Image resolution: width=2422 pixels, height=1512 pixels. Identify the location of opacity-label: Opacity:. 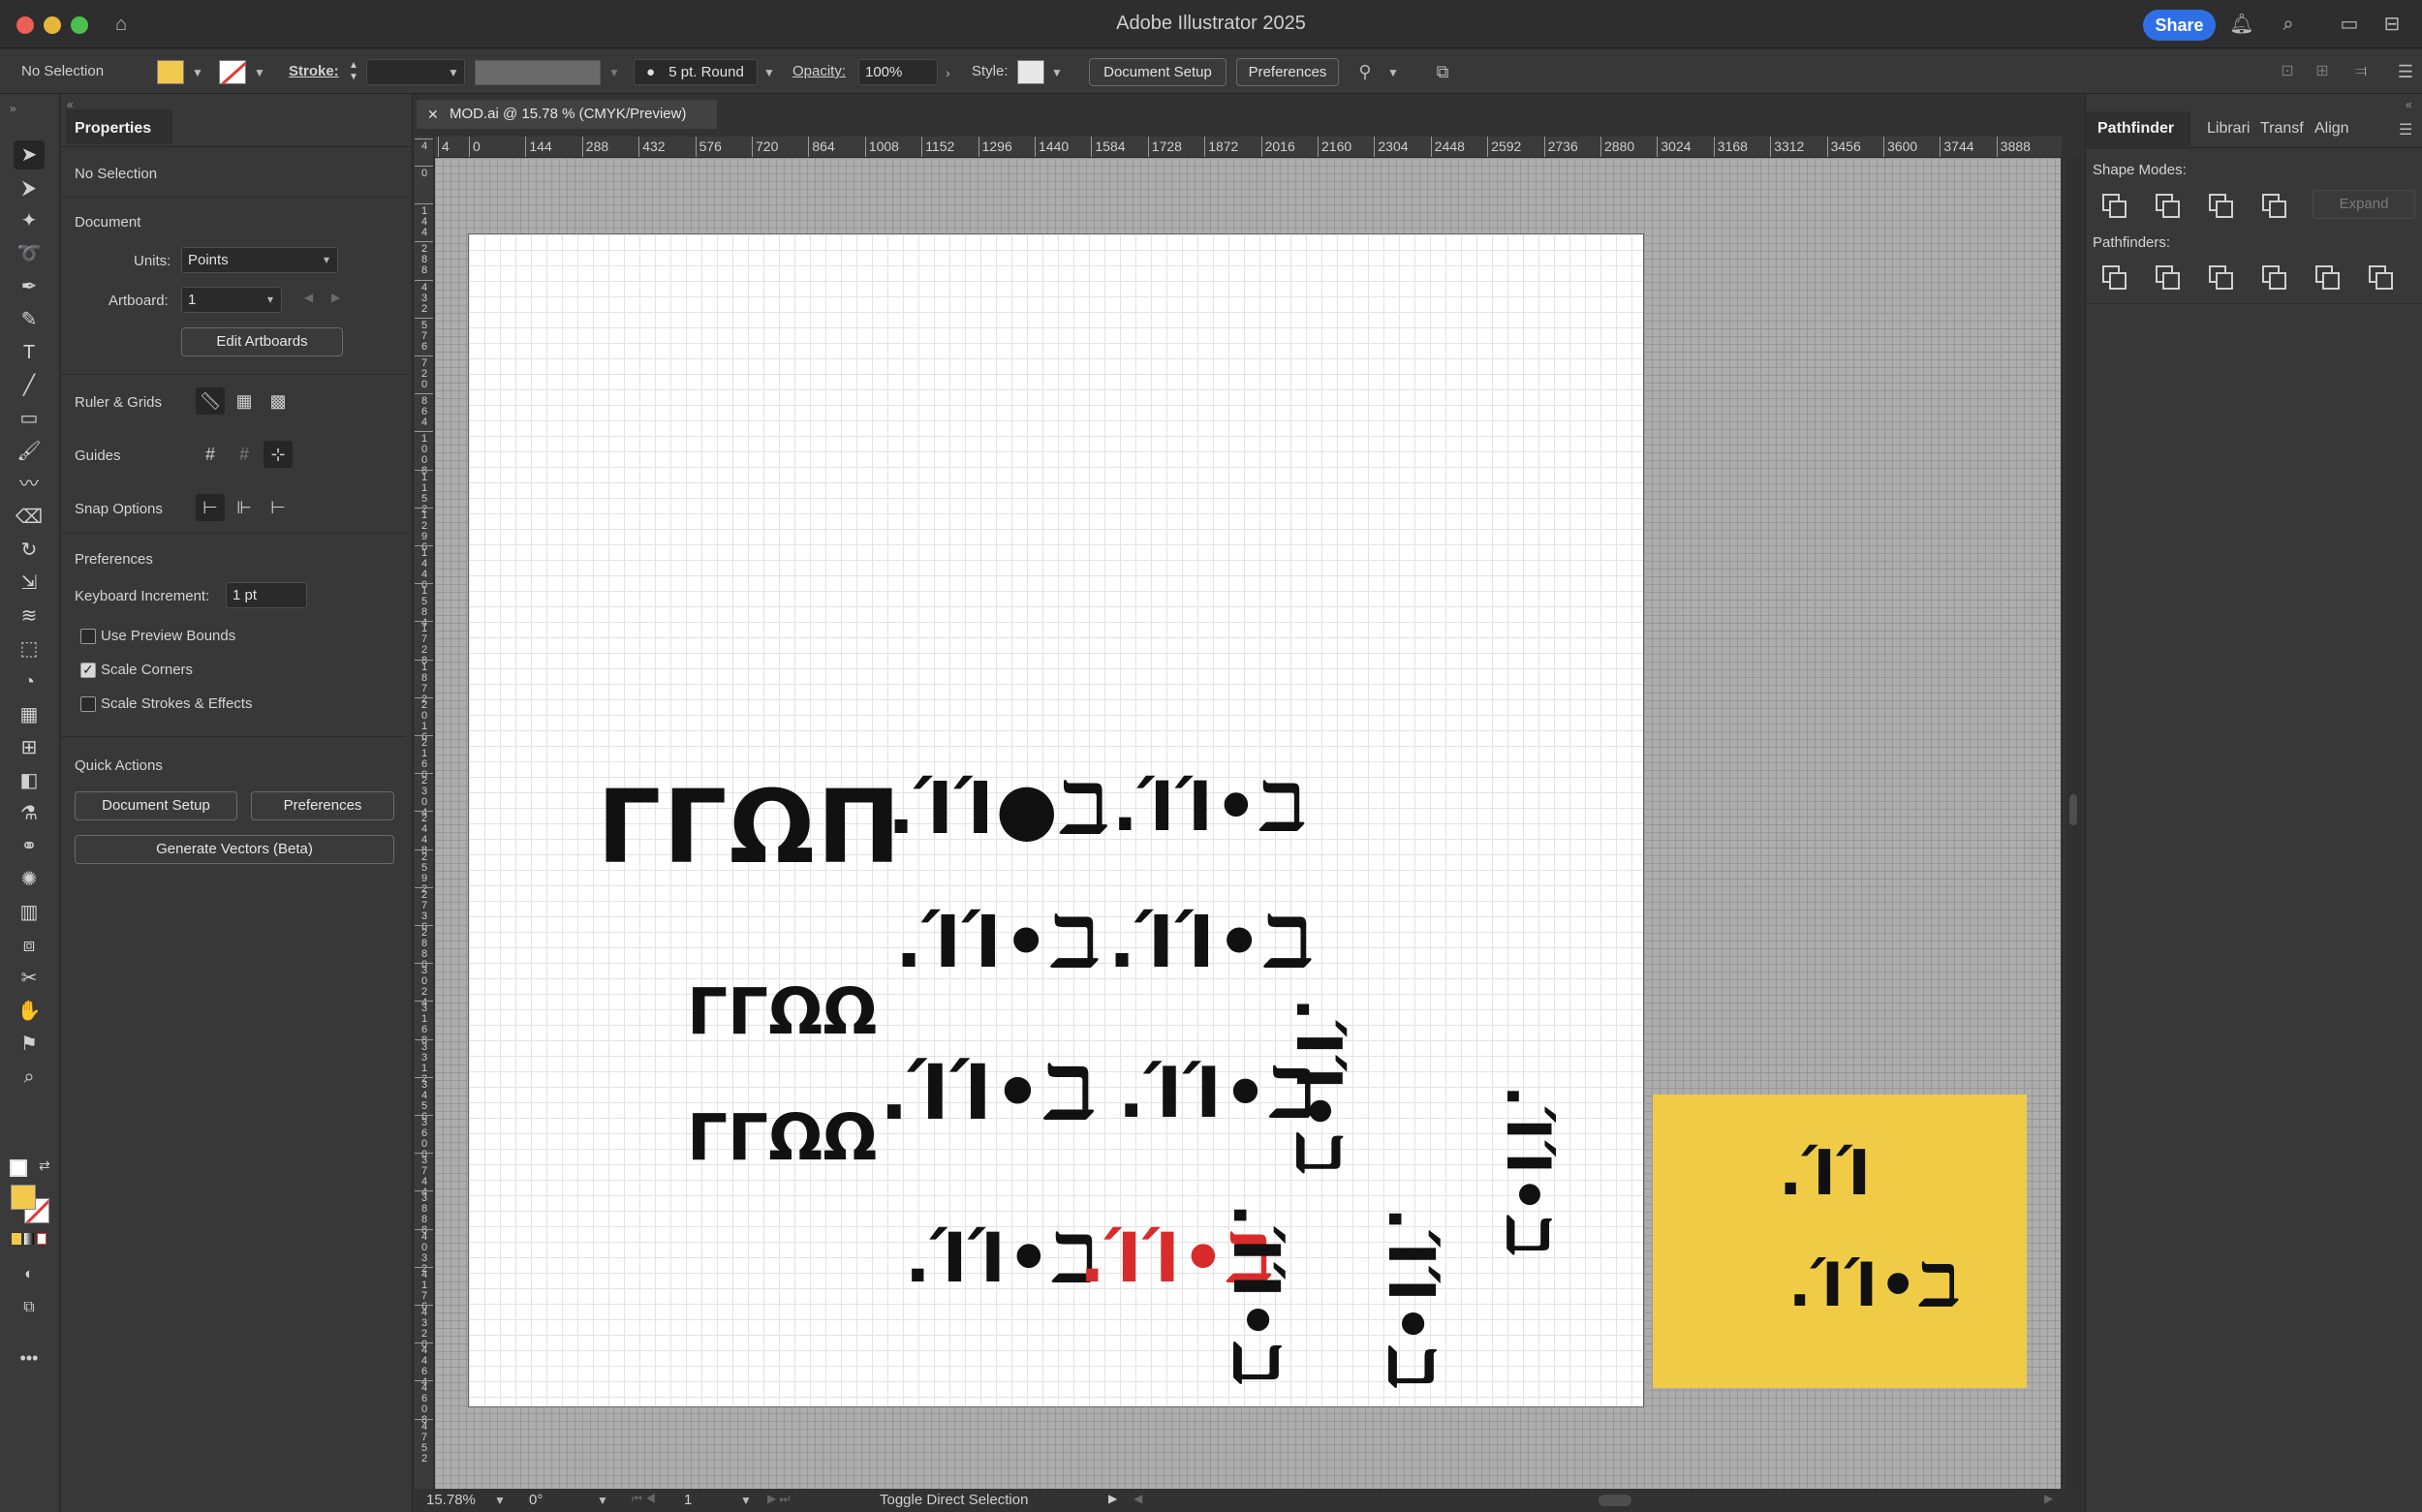
(819, 71).